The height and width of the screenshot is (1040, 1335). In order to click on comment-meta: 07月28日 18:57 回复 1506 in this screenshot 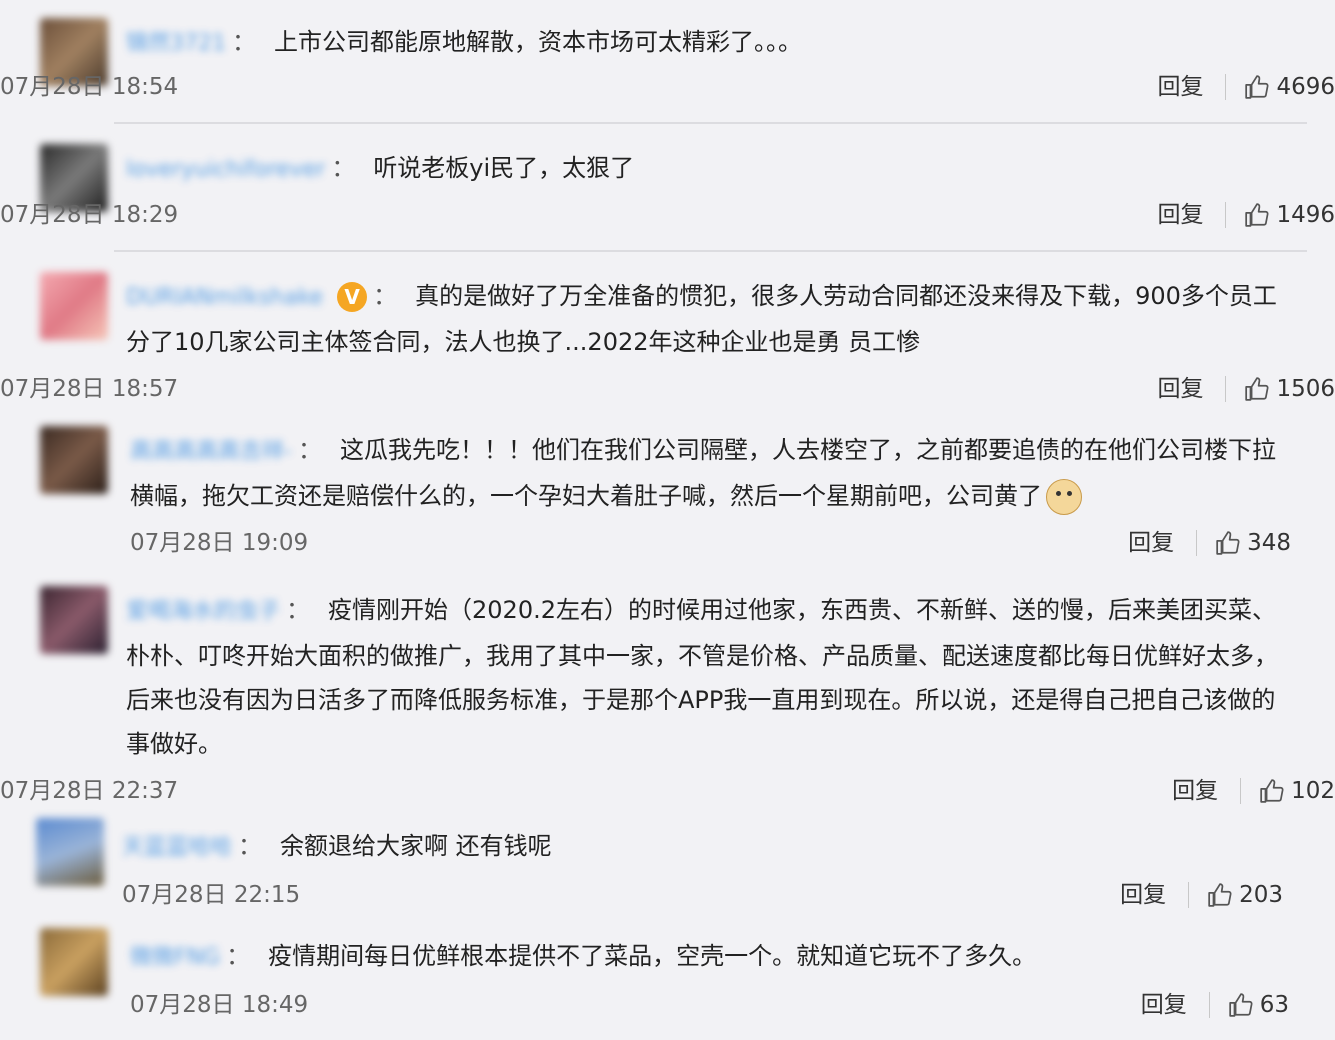, I will do `click(667, 389)`.